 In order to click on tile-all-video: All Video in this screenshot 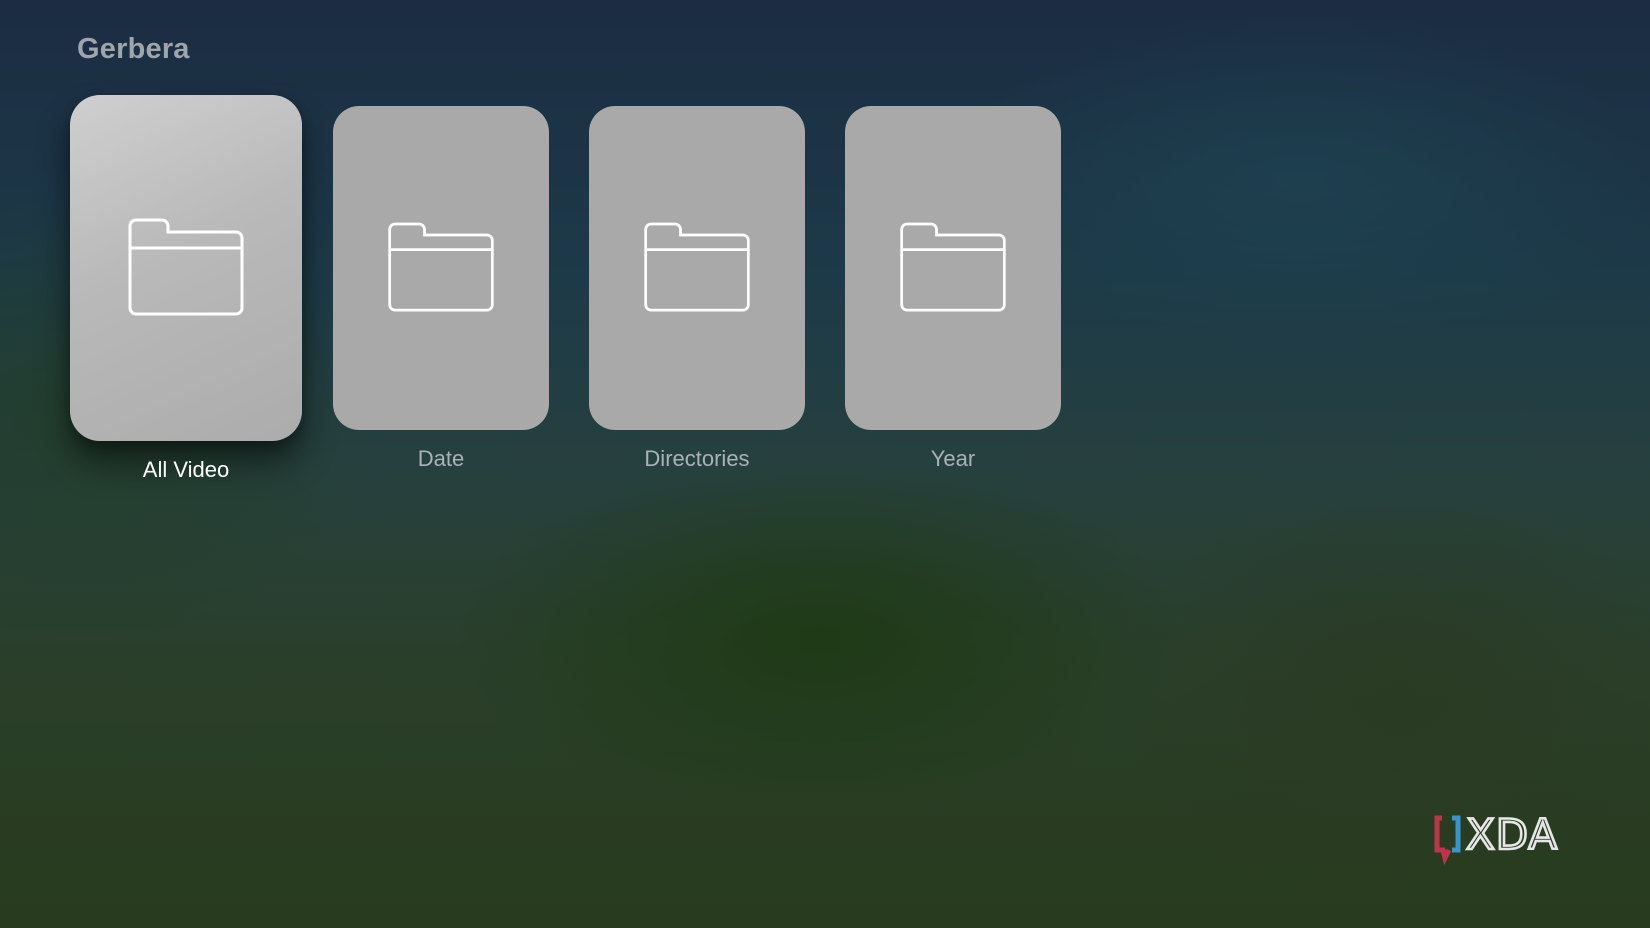, I will do `click(186, 291)`.